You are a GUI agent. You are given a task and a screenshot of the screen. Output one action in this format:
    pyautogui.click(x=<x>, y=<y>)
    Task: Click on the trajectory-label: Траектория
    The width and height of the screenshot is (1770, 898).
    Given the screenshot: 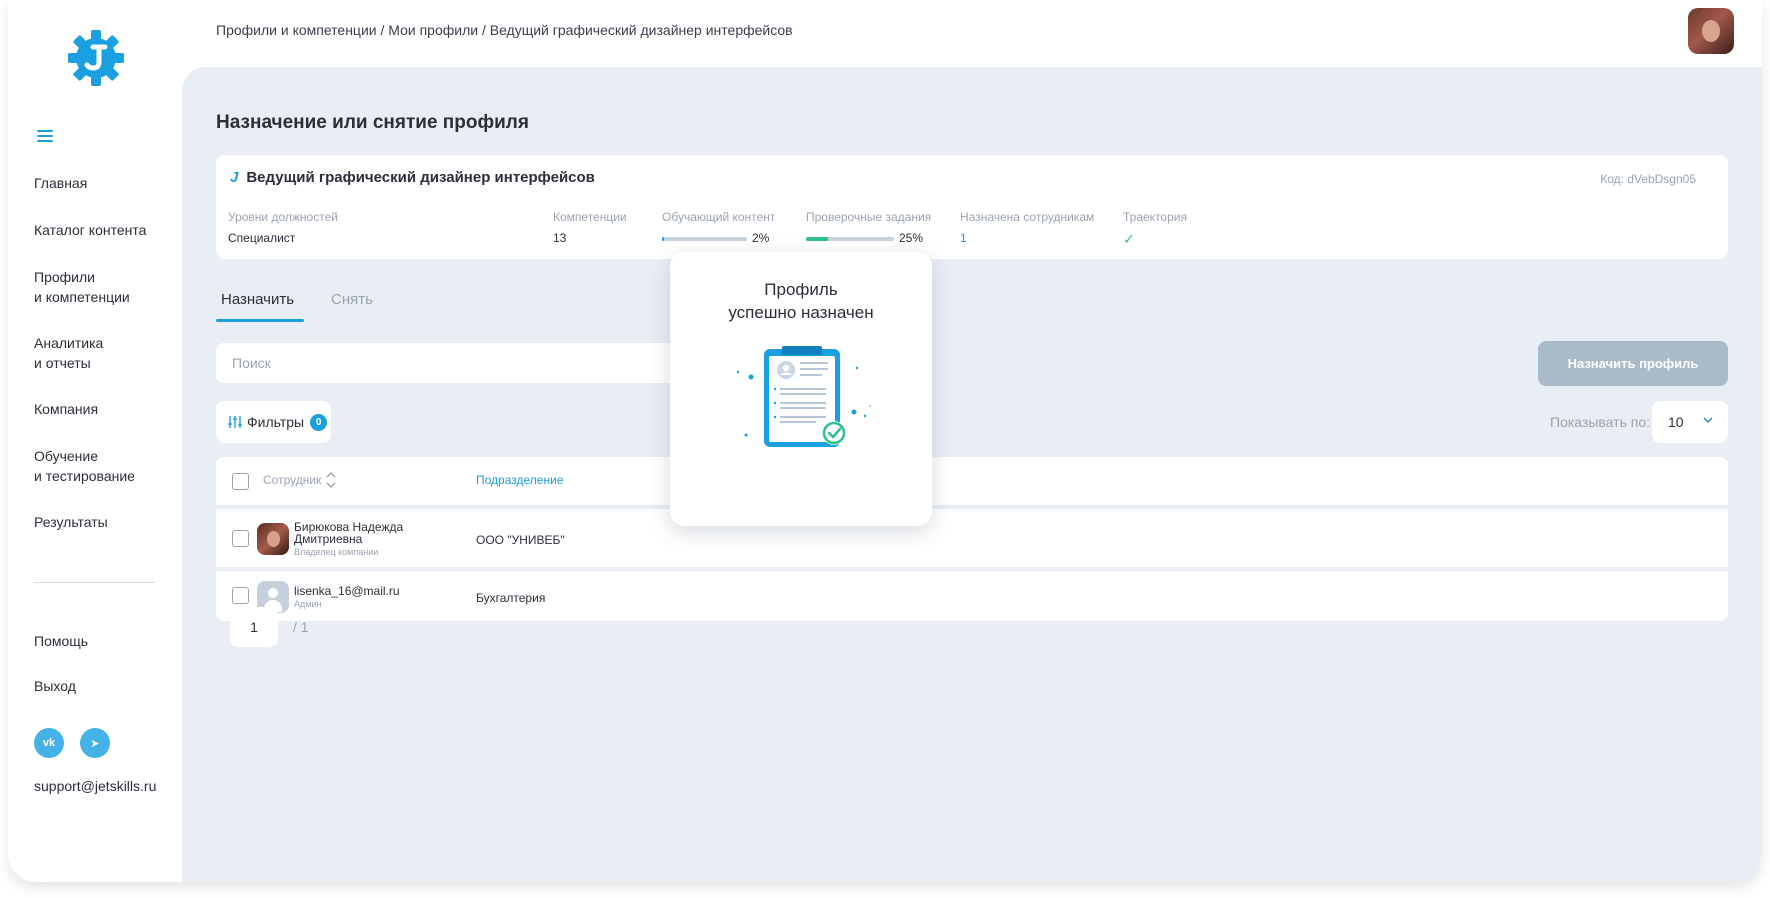 What is the action you would take?
    pyautogui.click(x=1155, y=217)
    